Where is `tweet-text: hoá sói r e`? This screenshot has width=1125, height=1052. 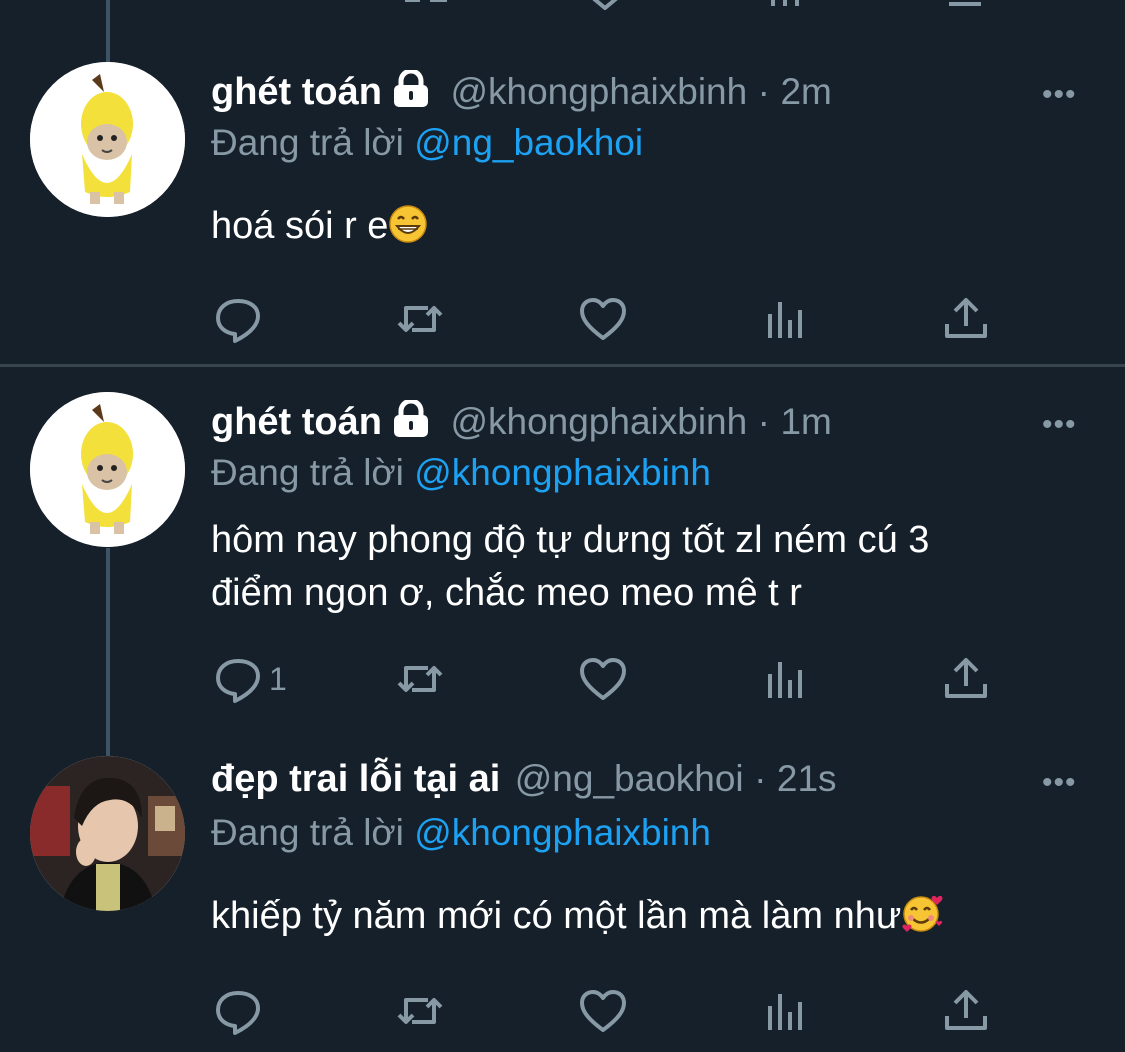 tweet-text: hoá sói r e is located at coordinates (319, 229).